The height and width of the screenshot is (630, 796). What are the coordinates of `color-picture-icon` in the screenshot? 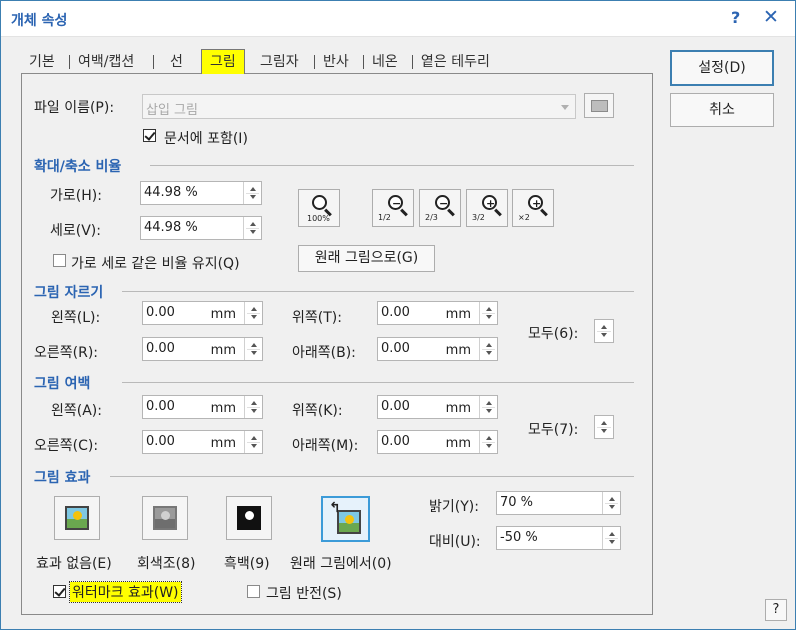 It's located at (77, 518).